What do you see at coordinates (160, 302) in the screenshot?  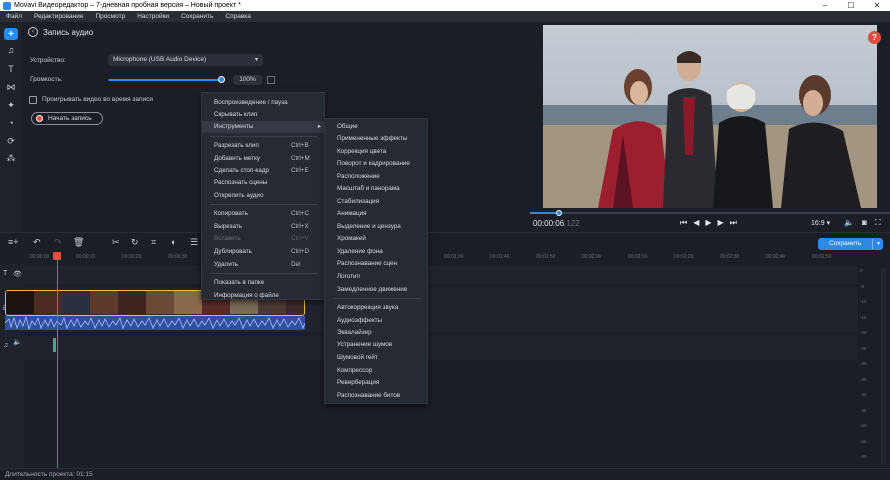 I see `clip-thumbnail` at bounding box center [160, 302].